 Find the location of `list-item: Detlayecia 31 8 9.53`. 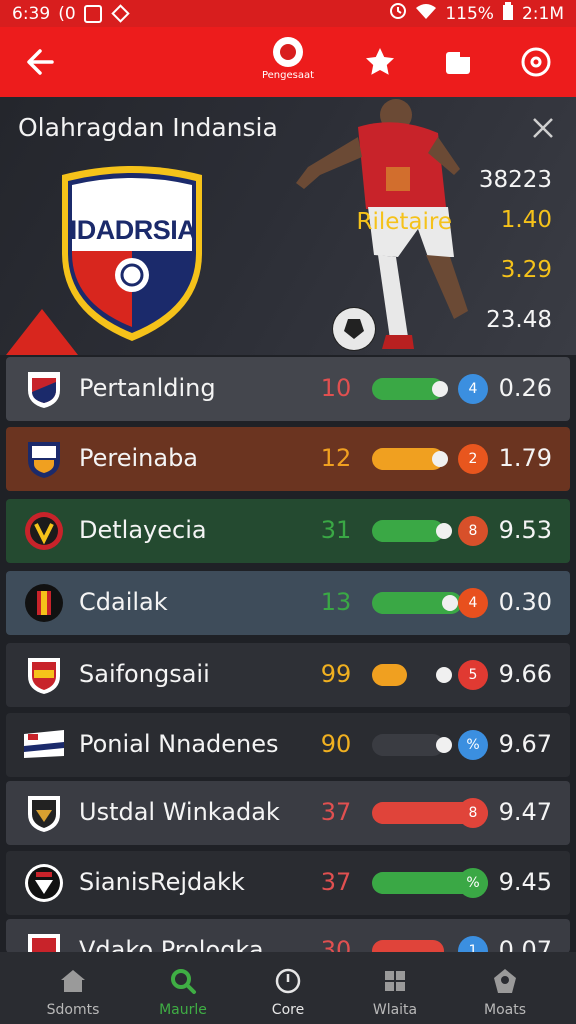

list-item: Detlayecia 31 8 9.53 is located at coordinates (288, 531).